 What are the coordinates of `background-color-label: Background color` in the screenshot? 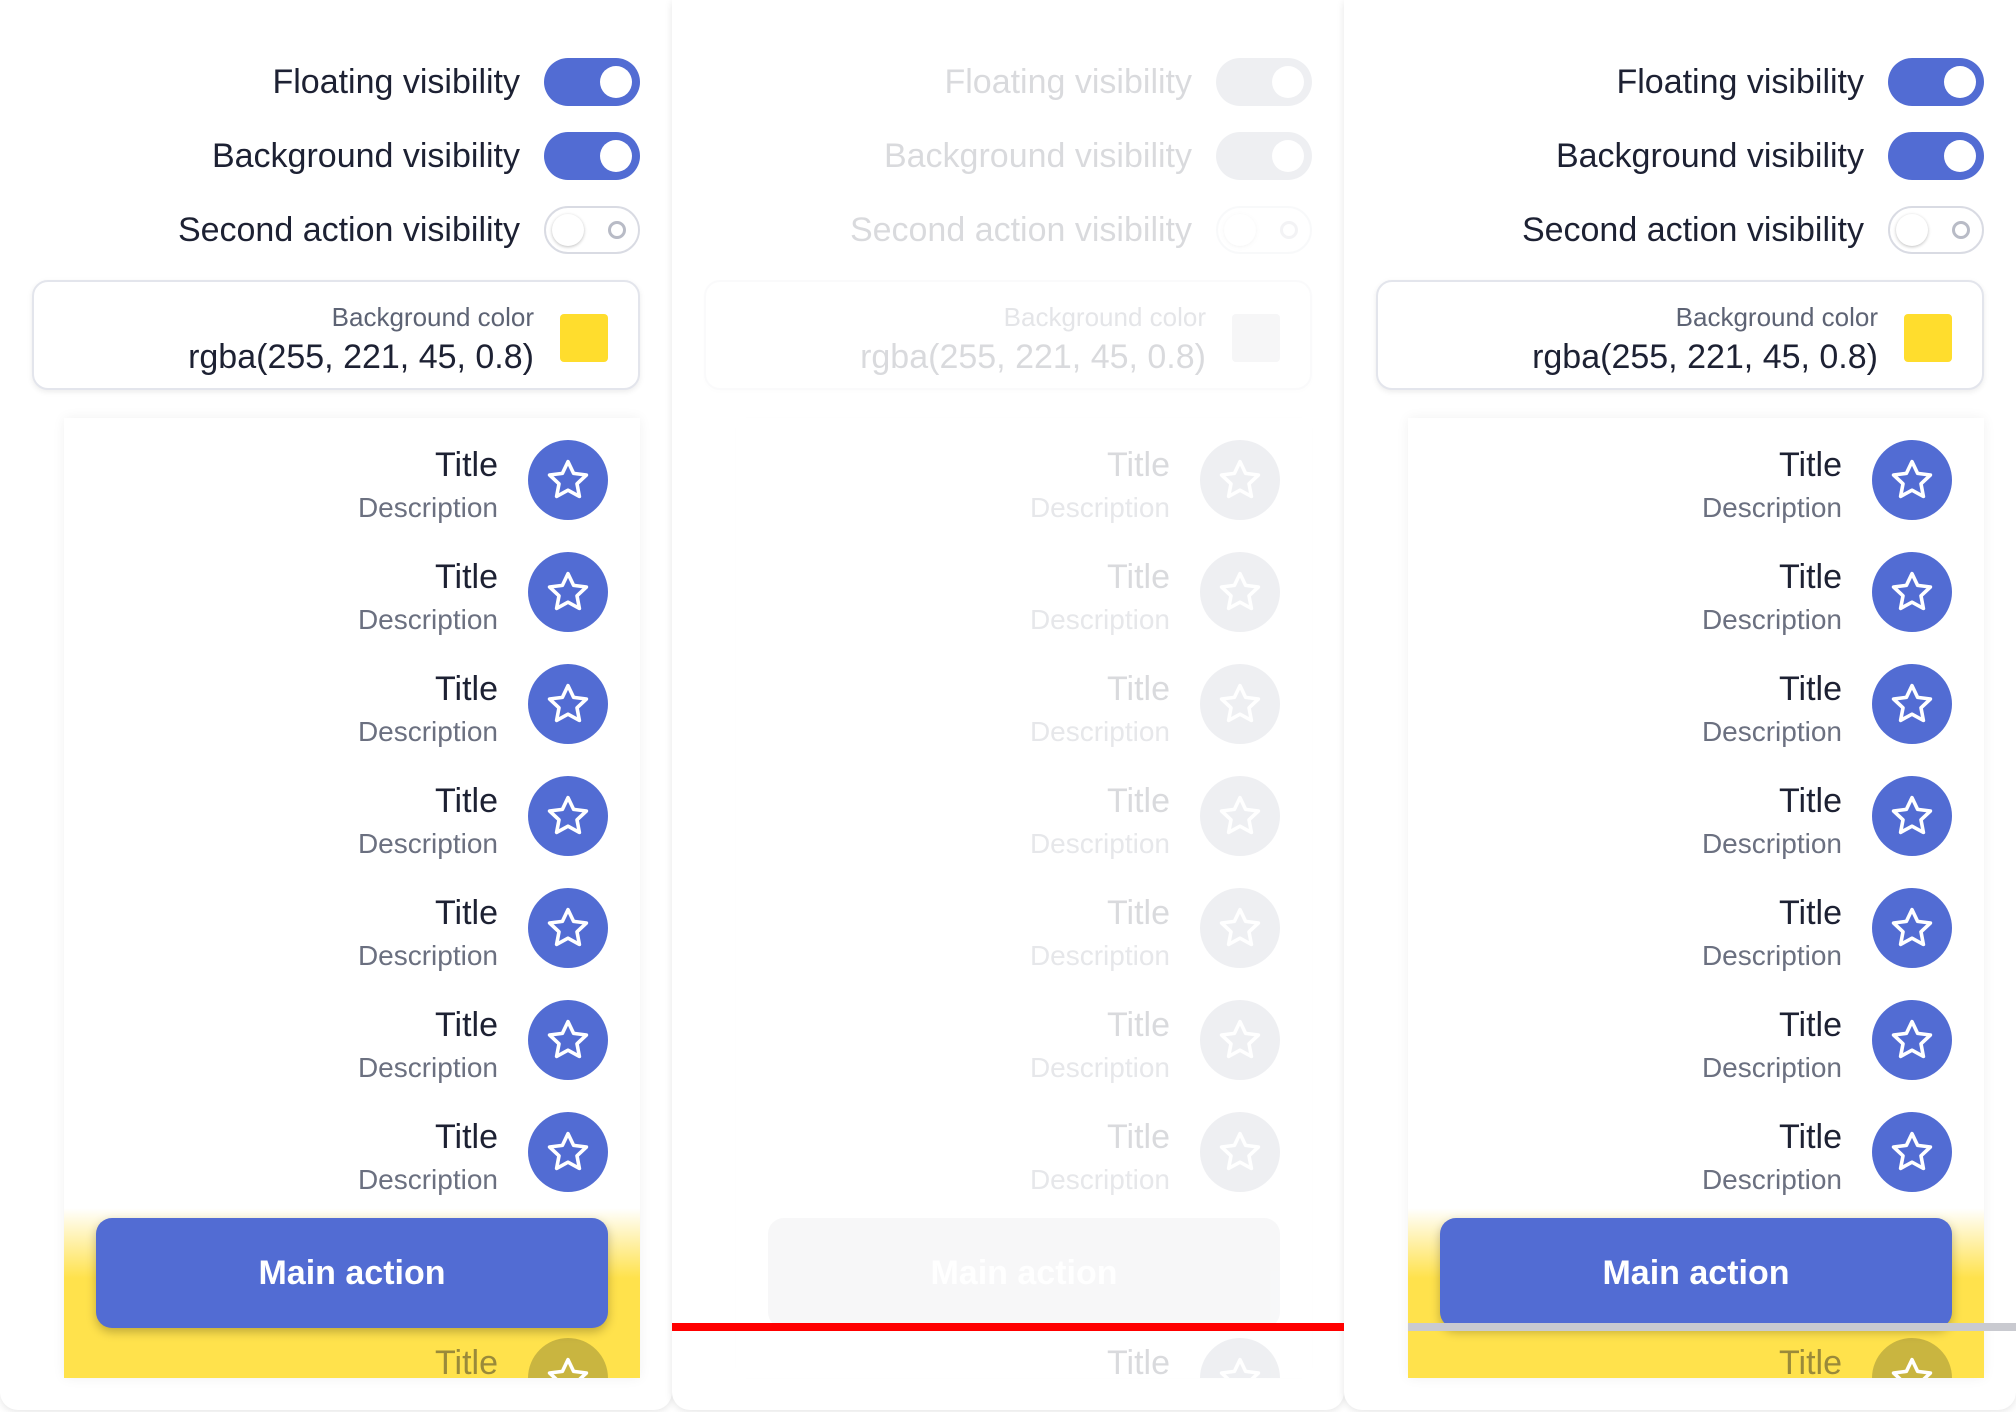 It's located at (432, 317).